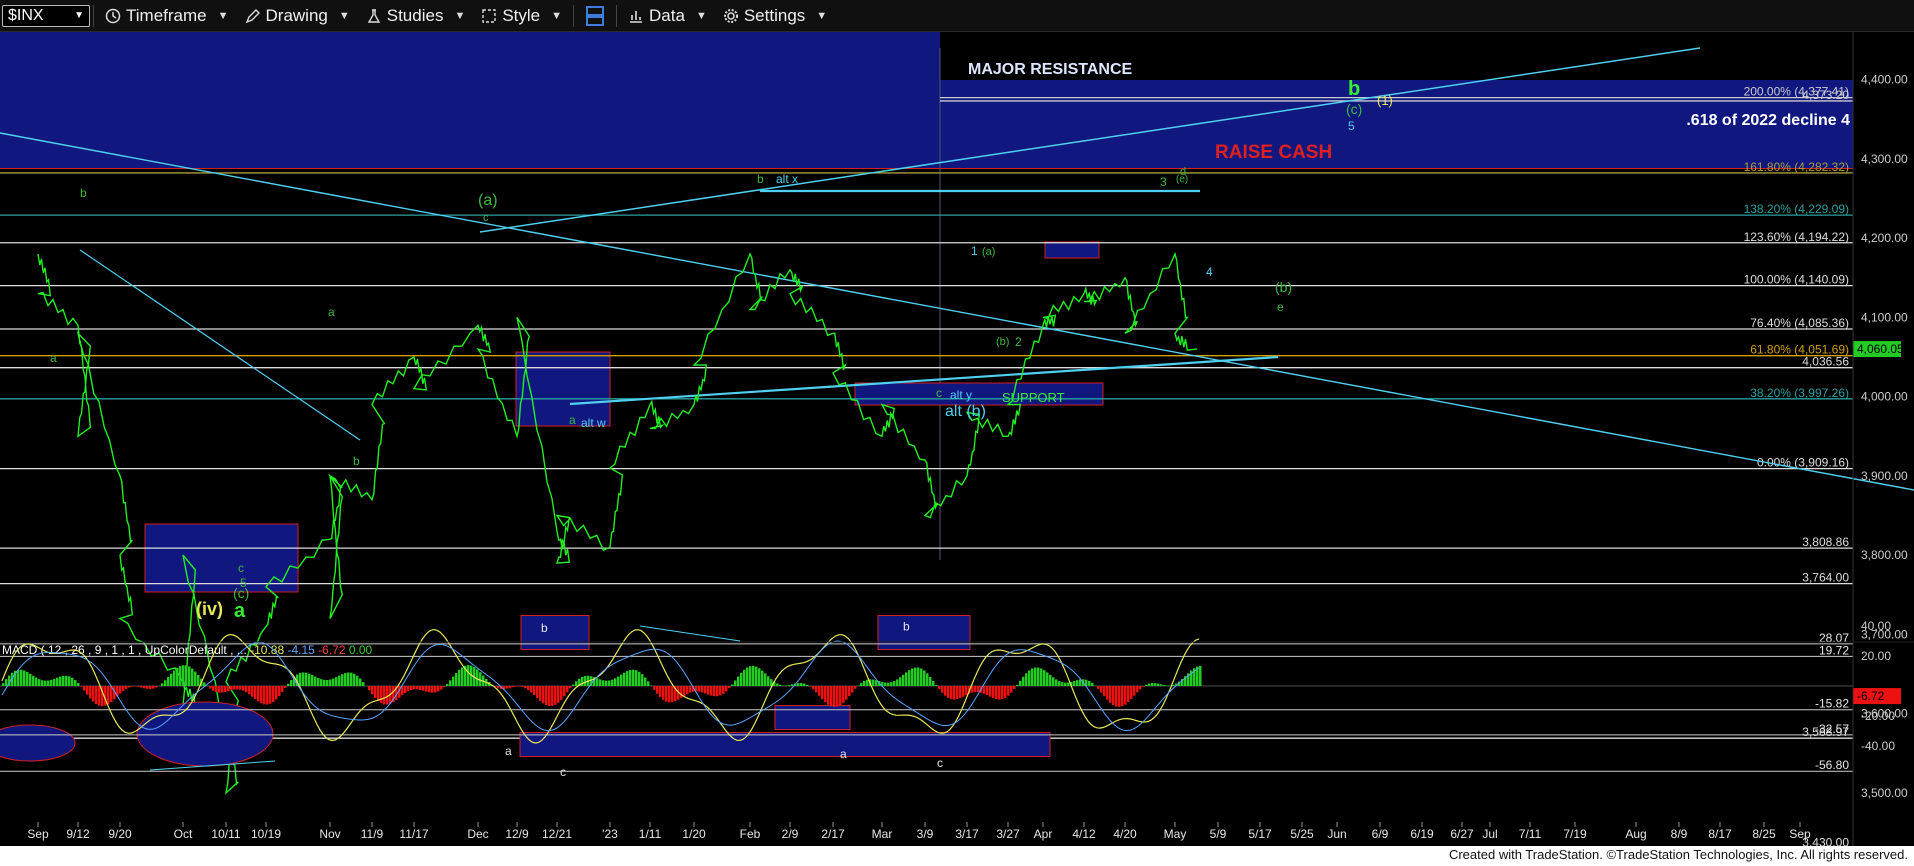  What do you see at coordinates (416, 15) in the screenshot?
I see `studies-menu: Studies ▼` at bounding box center [416, 15].